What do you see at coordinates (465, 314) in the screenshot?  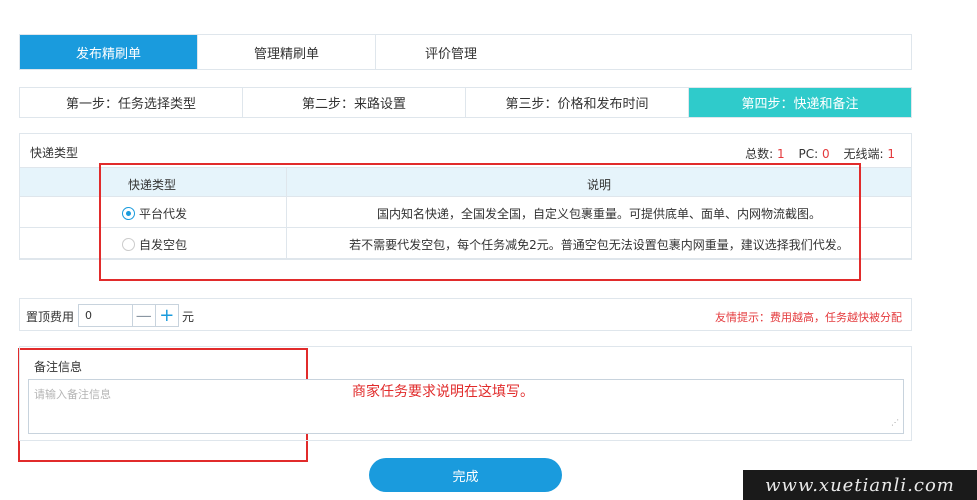 I see `top-fee-row: 置顶费用 — + 元 友情提示：费用越高，任务越快被分配` at bounding box center [465, 314].